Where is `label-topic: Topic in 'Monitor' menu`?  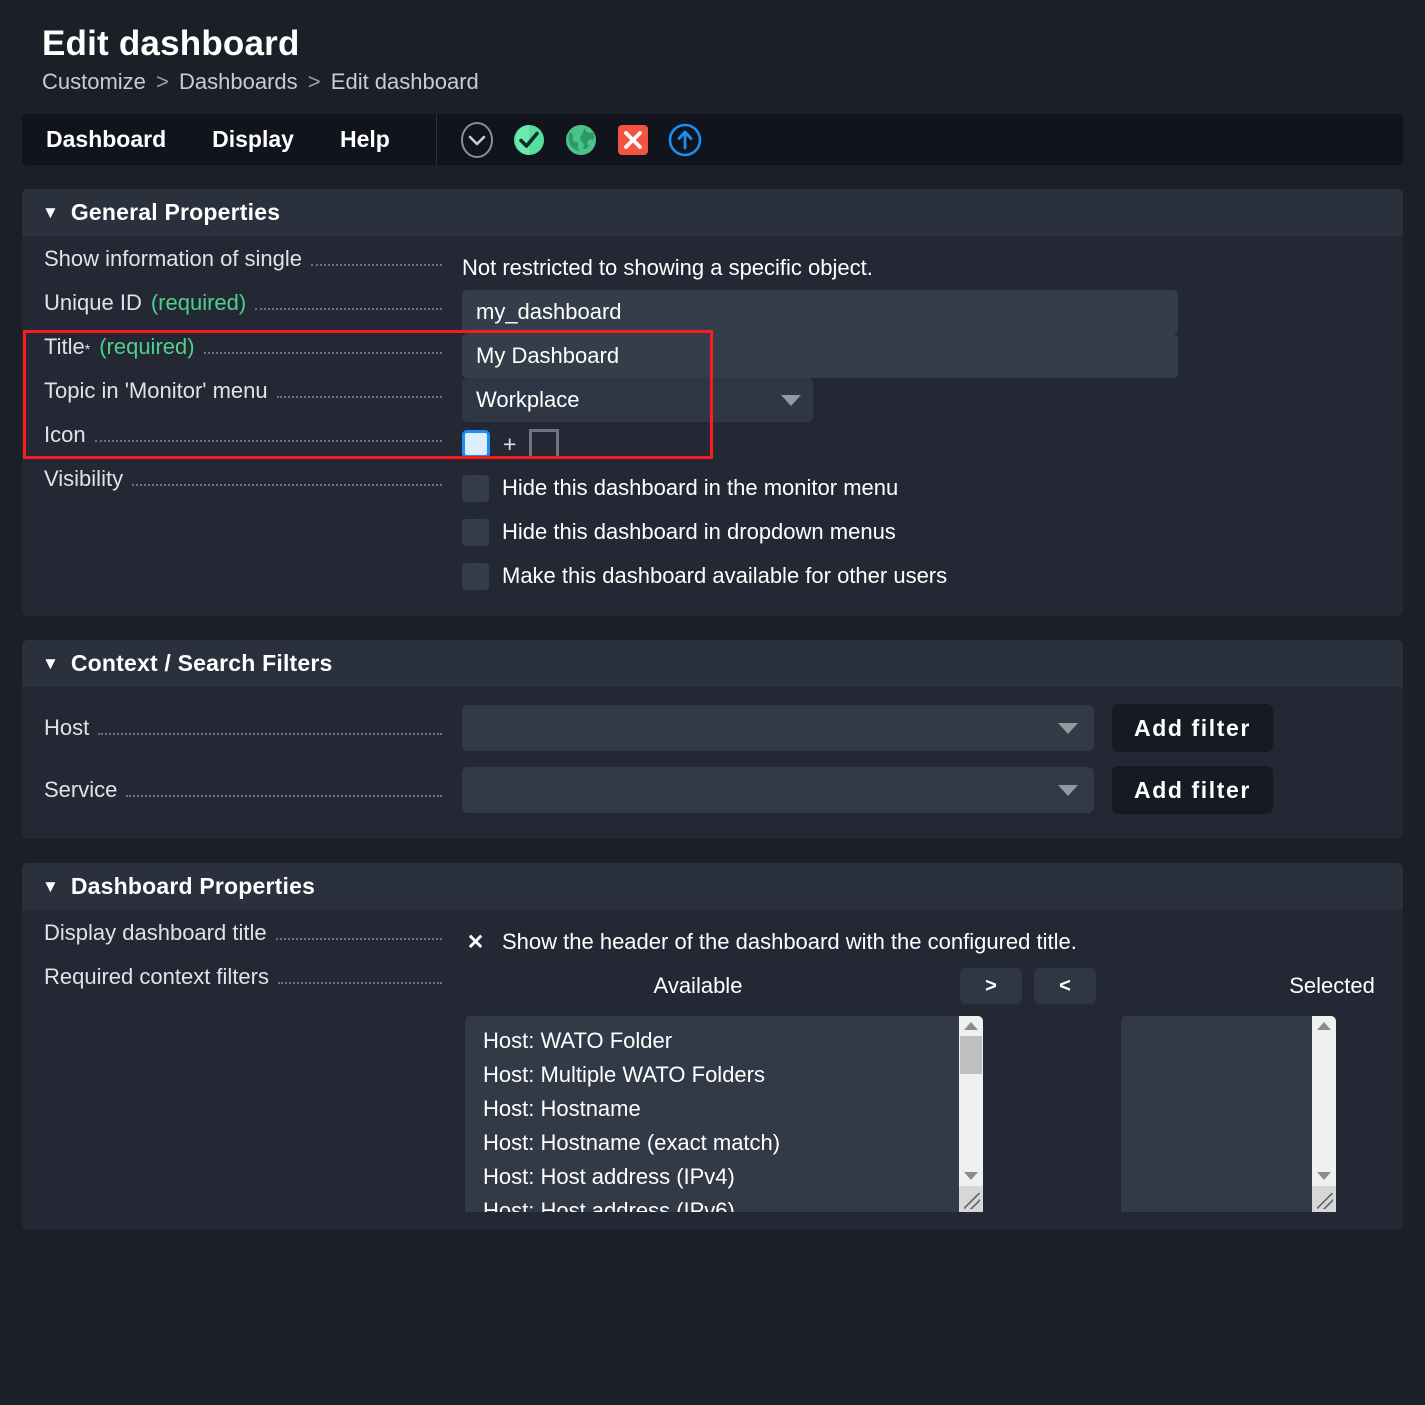
label-topic: Topic in 'Monitor' menu is located at coordinates (232, 391).